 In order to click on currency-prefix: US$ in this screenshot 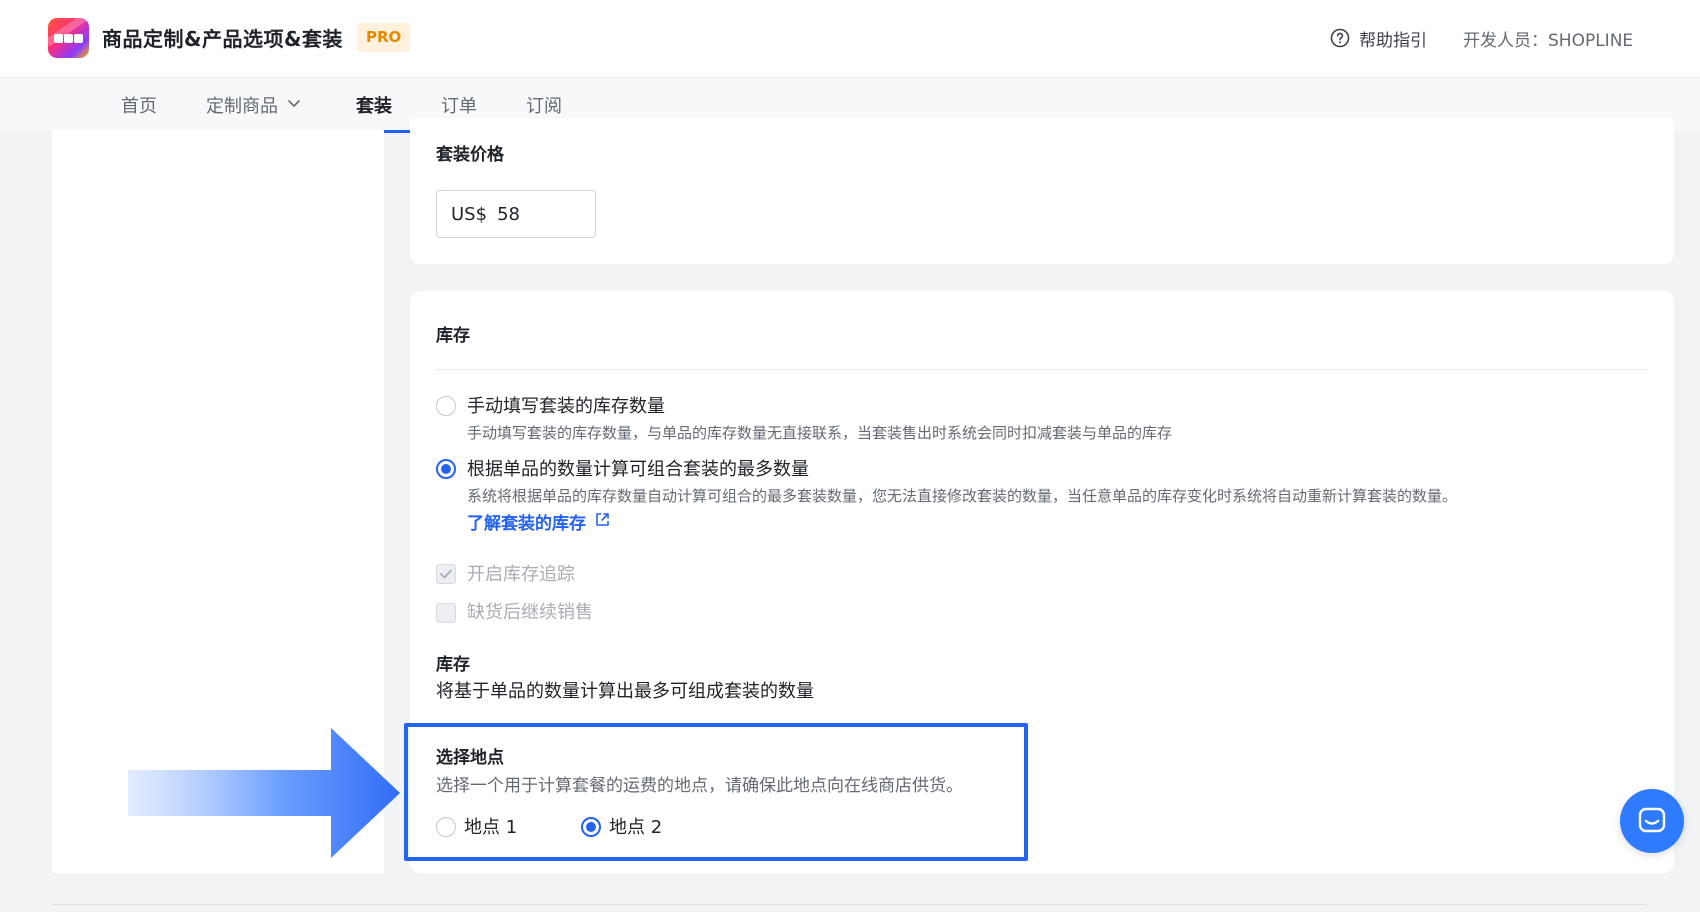, I will do `click(469, 214)`.